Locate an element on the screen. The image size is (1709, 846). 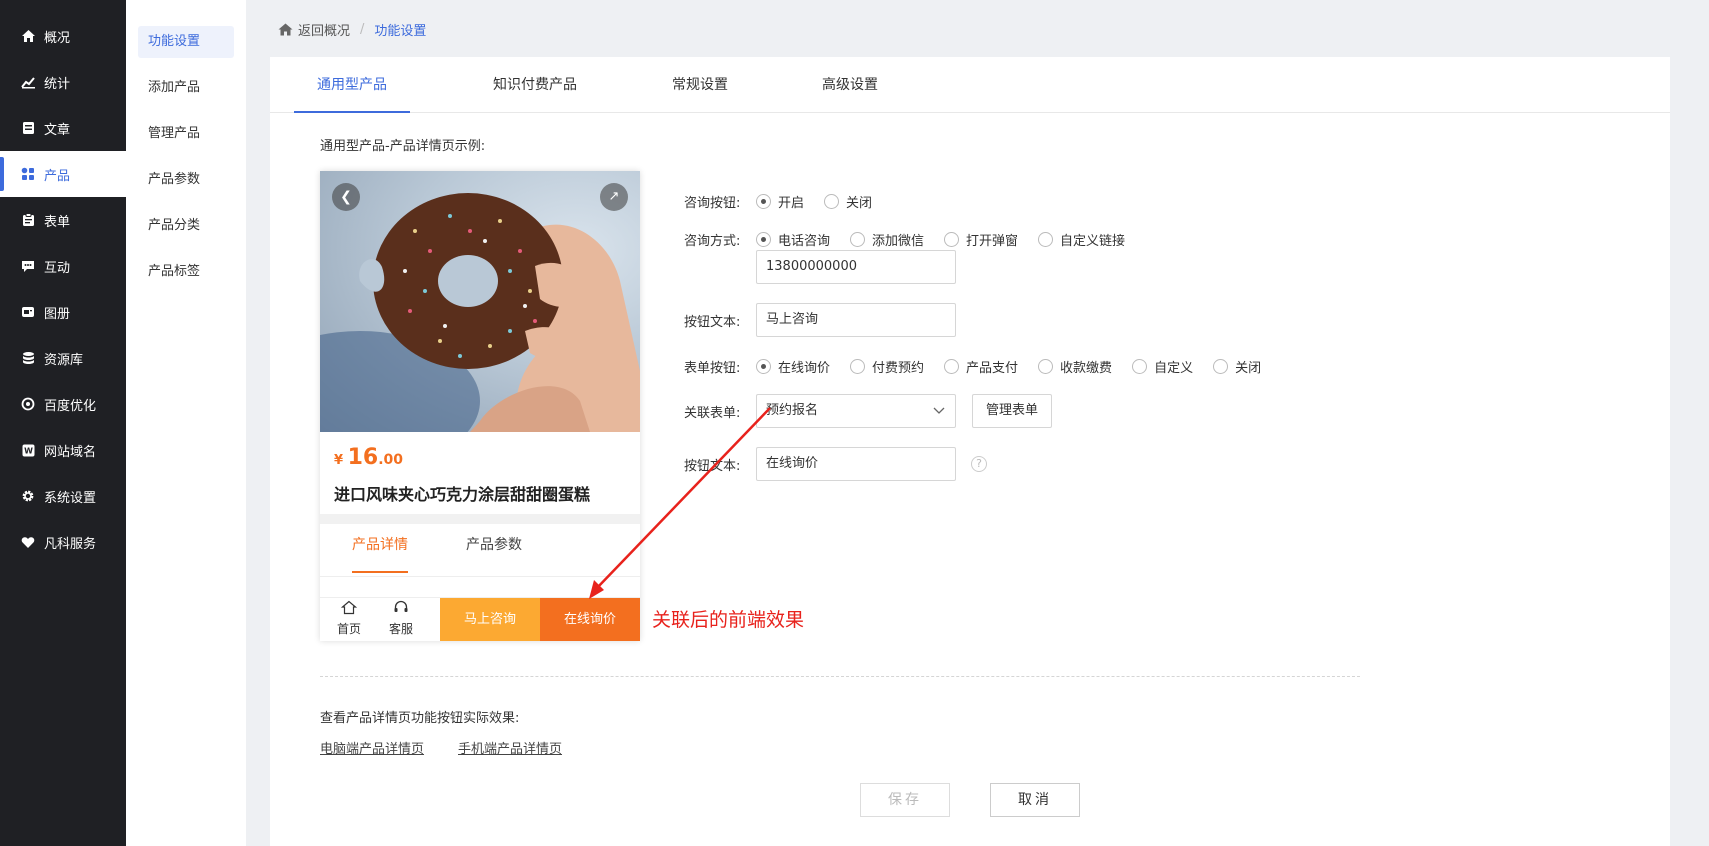
product-tab-detail: 产品详情 is located at coordinates (380, 553).